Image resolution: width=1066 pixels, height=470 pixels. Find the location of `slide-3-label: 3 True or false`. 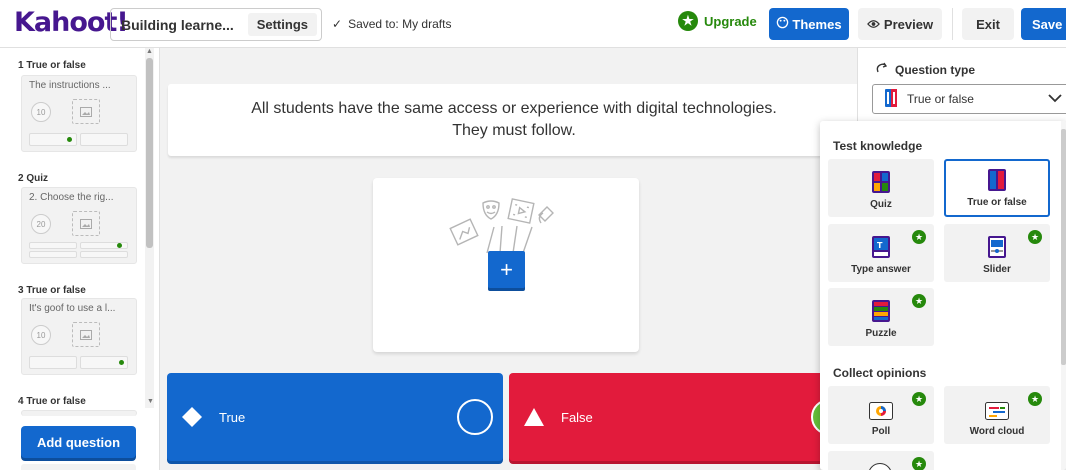

slide-3-label: 3 True or false is located at coordinates (52, 290).